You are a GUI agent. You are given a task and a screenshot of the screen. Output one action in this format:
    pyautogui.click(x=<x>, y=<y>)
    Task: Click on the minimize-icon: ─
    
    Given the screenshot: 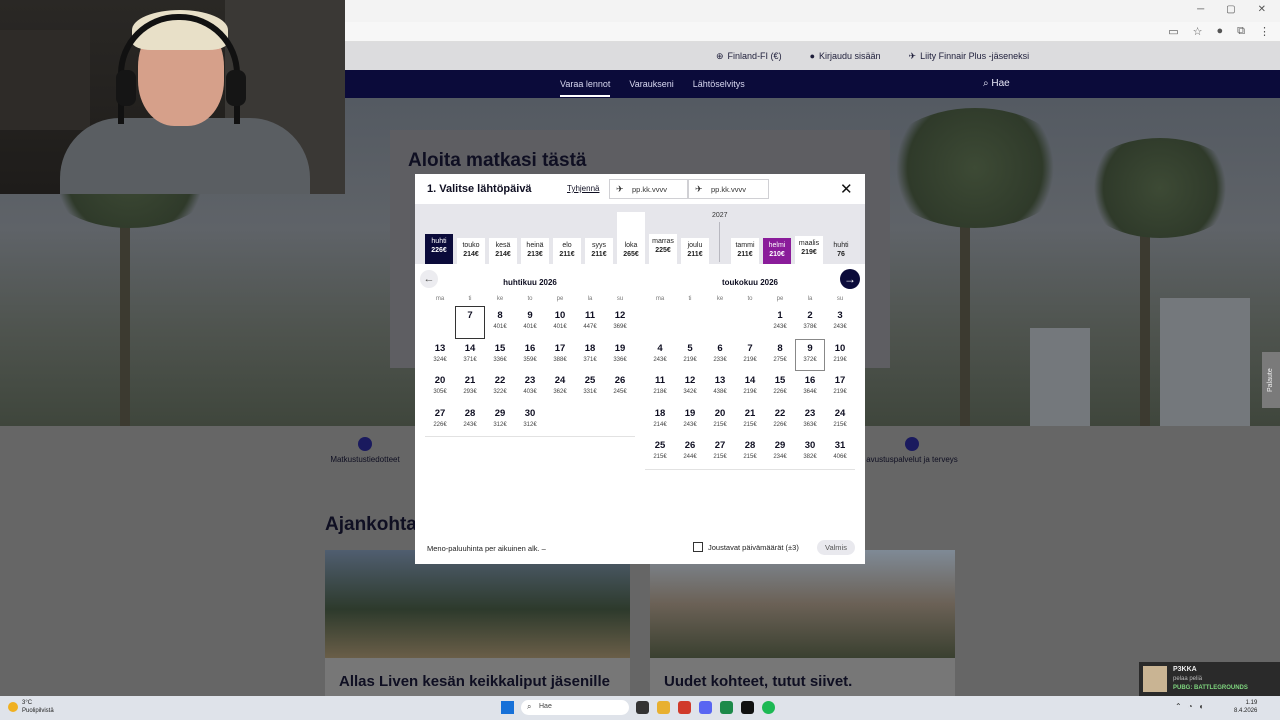 What is the action you would take?
    pyautogui.click(x=1200, y=9)
    